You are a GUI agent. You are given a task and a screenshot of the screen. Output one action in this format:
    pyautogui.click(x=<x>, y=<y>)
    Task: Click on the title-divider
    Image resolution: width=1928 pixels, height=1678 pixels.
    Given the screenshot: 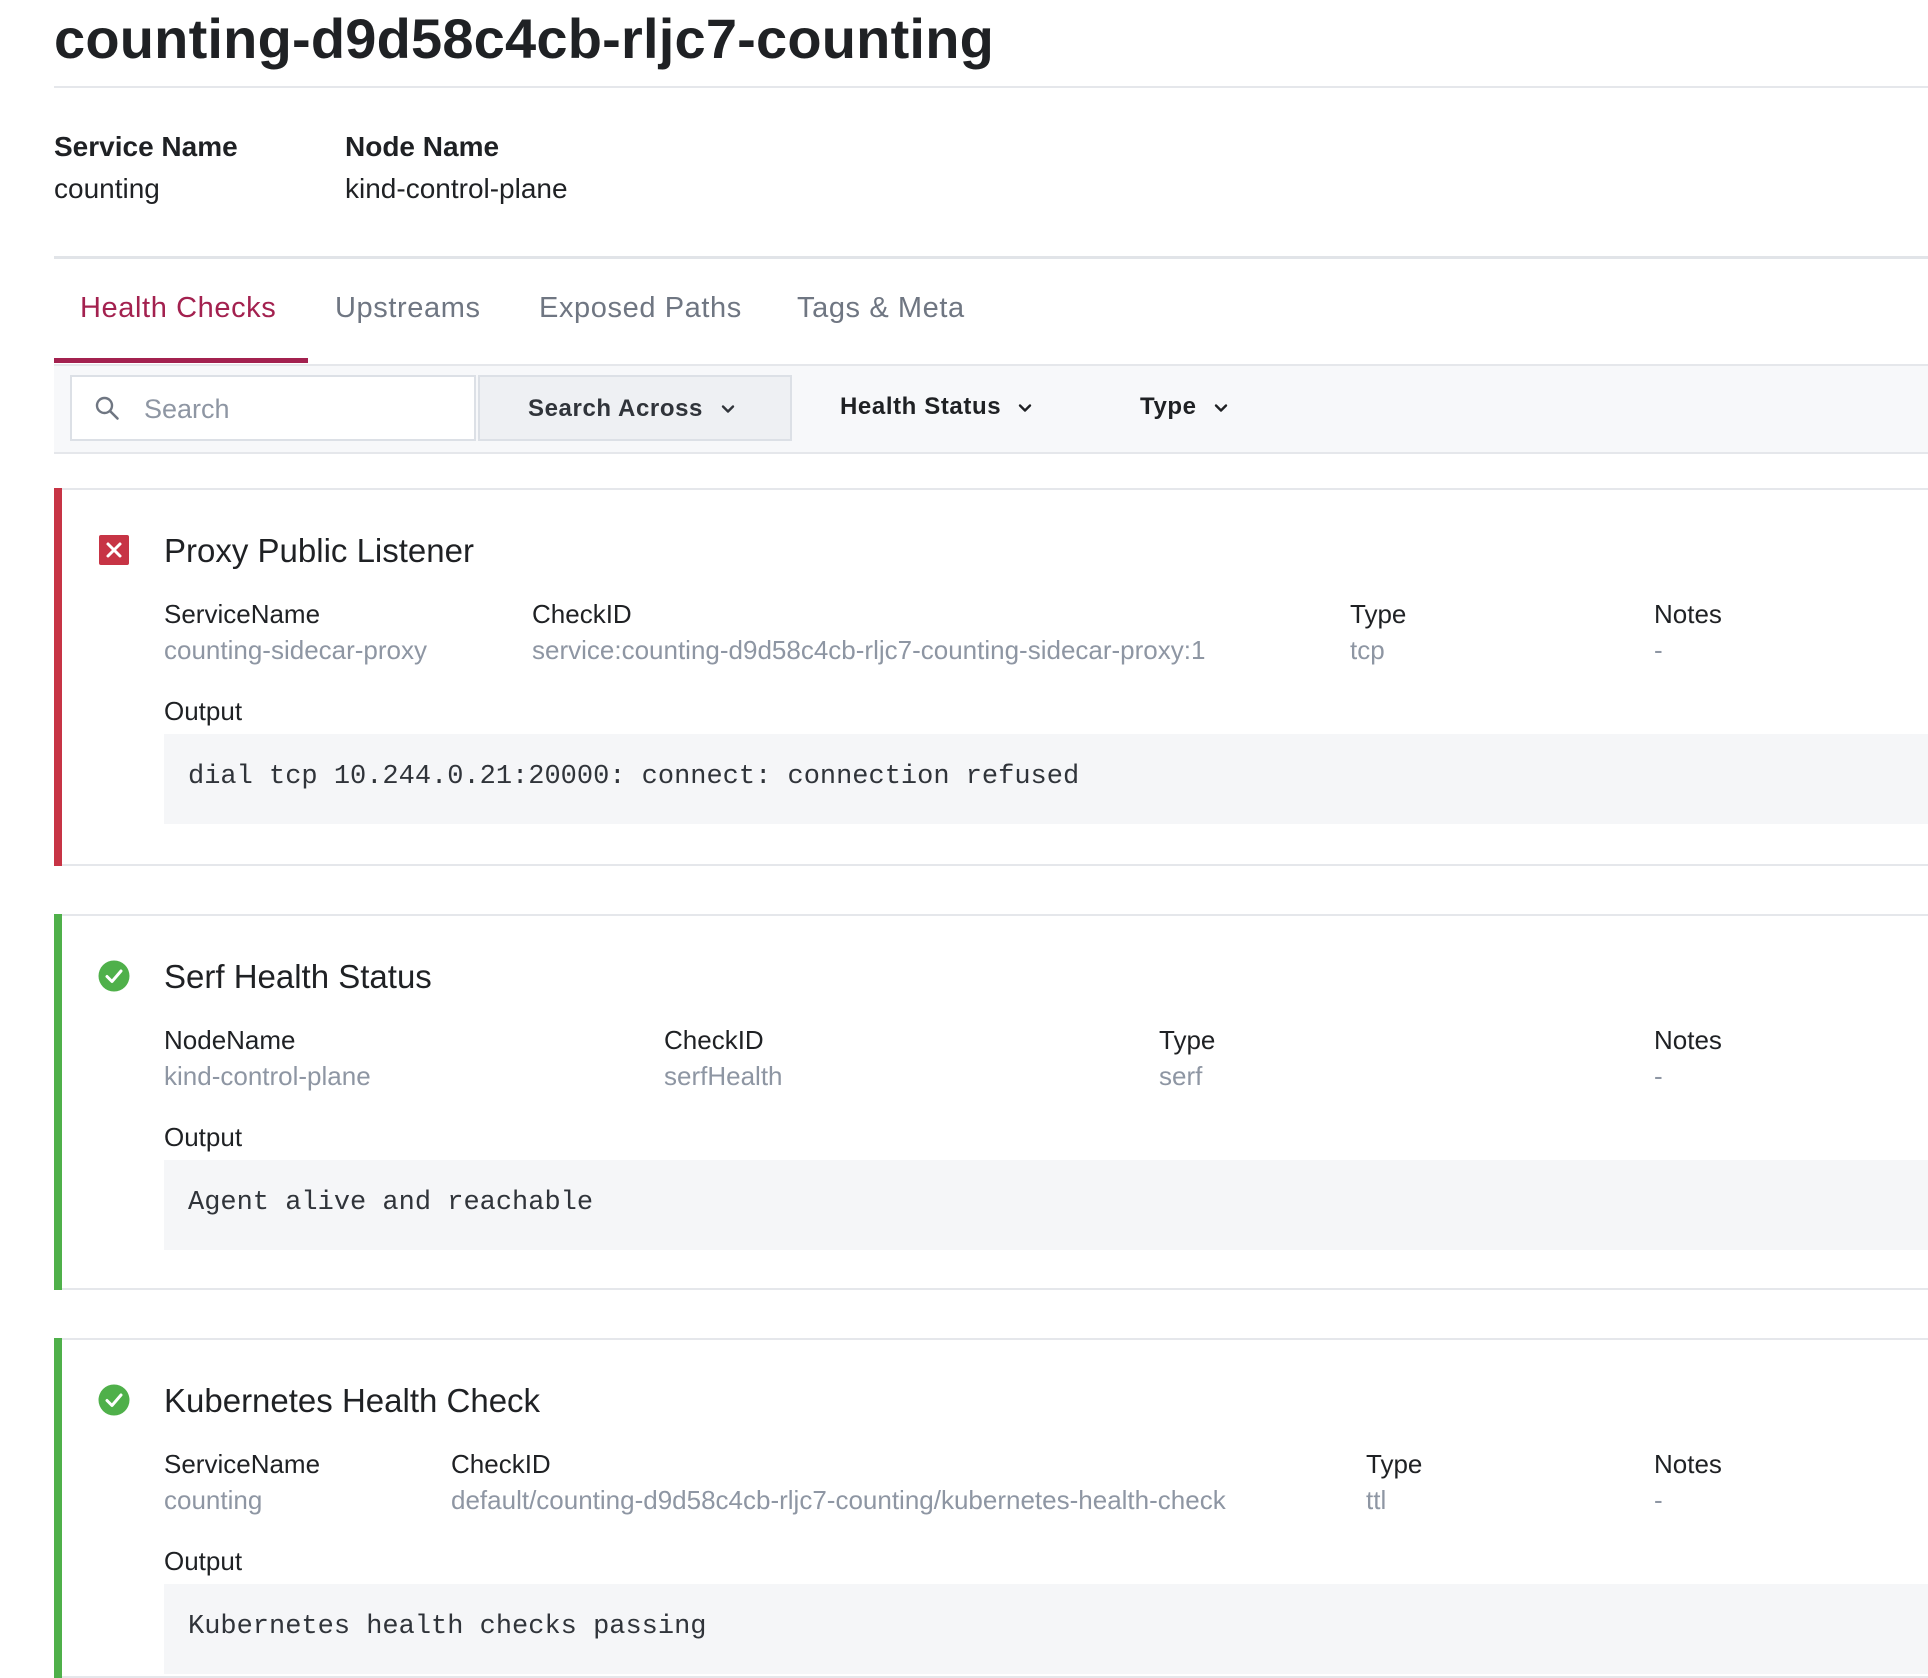 What is the action you would take?
    pyautogui.click(x=991, y=87)
    